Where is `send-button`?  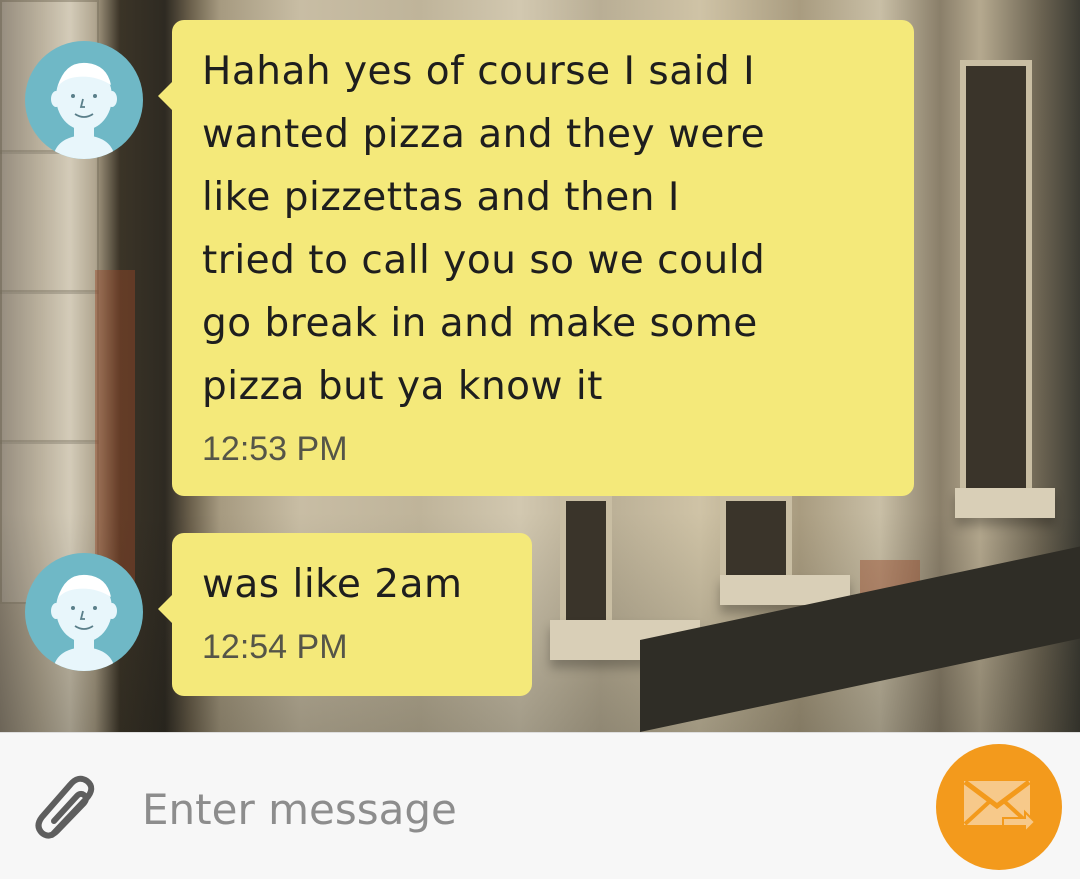
send-button is located at coordinates (999, 807).